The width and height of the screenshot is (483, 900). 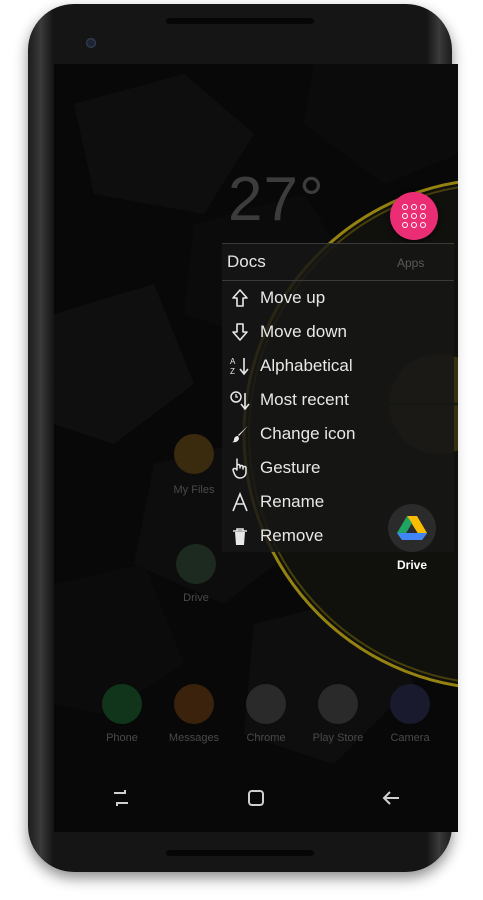 What do you see at coordinates (338, 468) in the screenshot?
I see `menu-item-gesture: Gesture` at bounding box center [338, 468].